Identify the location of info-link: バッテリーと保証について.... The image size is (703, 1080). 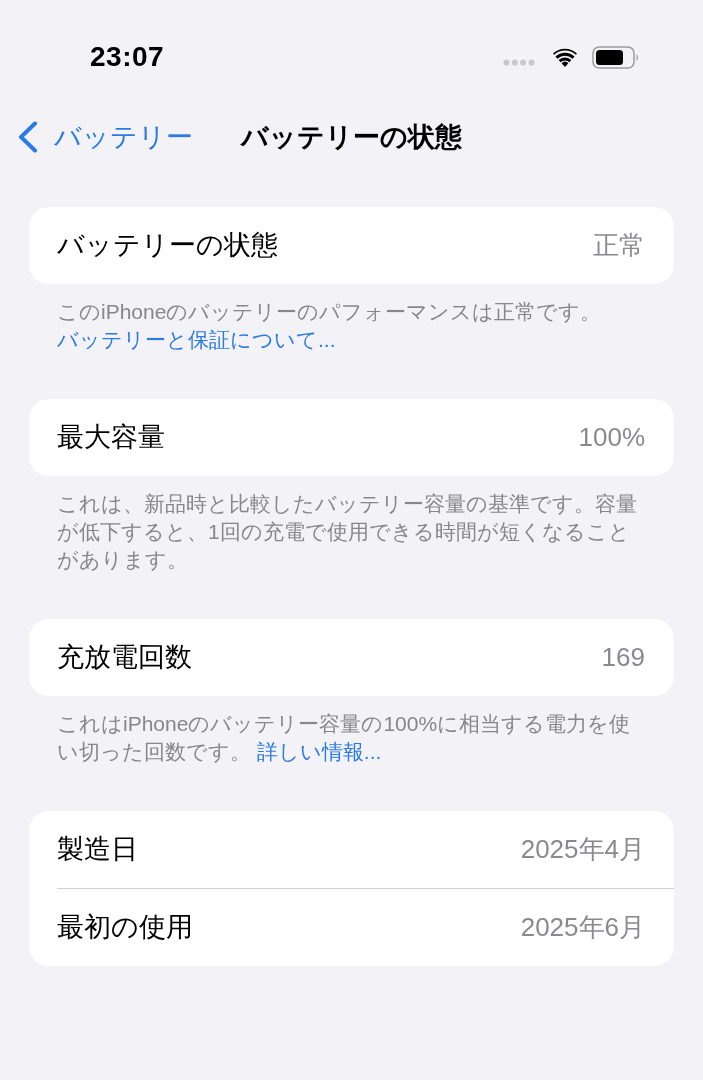
(196, 339).